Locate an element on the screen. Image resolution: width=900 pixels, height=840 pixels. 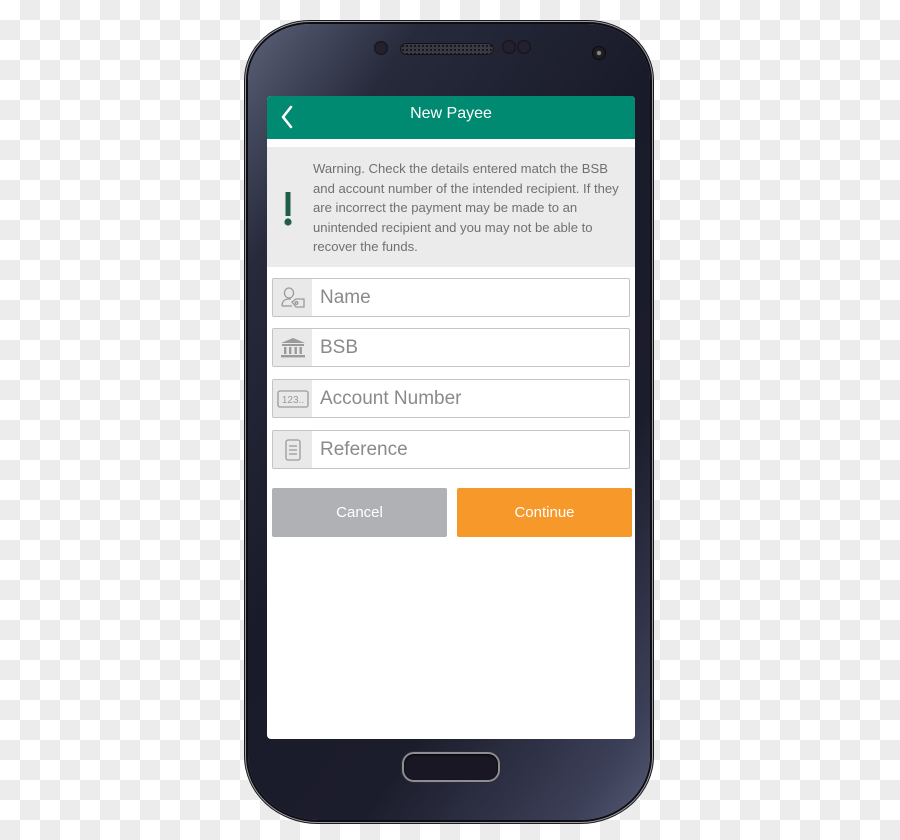
field-icon-box: 123.. is located at coordinates (292, 398).